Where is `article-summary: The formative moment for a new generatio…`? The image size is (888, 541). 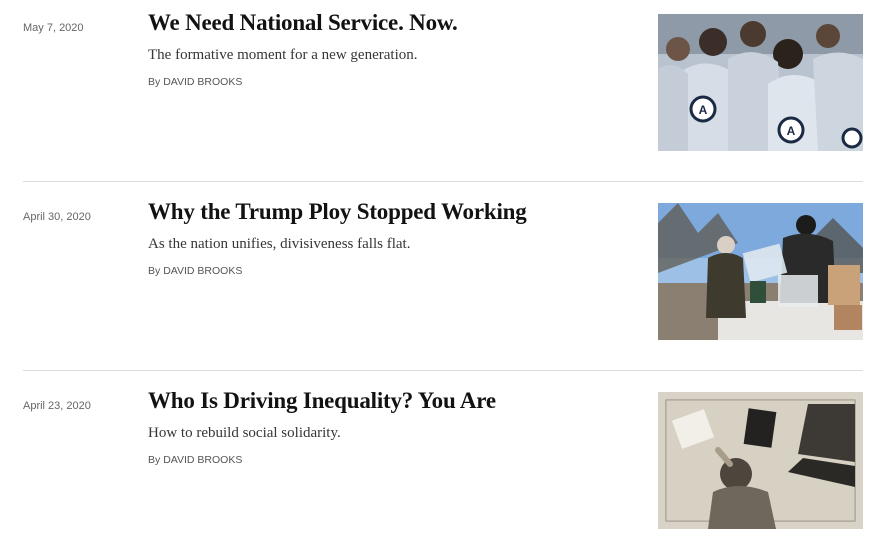
article-summary: The formative moment for a new generatio… is located at coordinates (283, 55).